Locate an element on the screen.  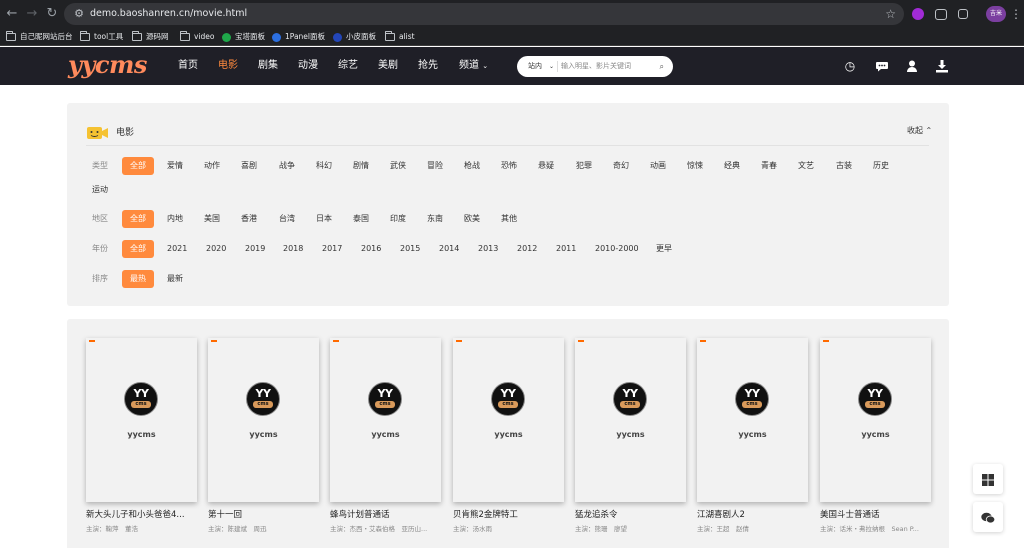
nav-item-channel: 频道 ⌄ is located at coordinates (473, 66).